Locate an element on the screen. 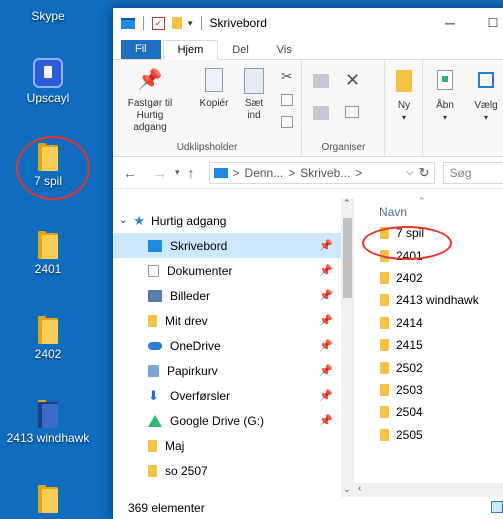 This screenshot has width=503, height=519. nav-item-google-drive: Google Drive (G:) 📌 is located at coordinates (227, 420).